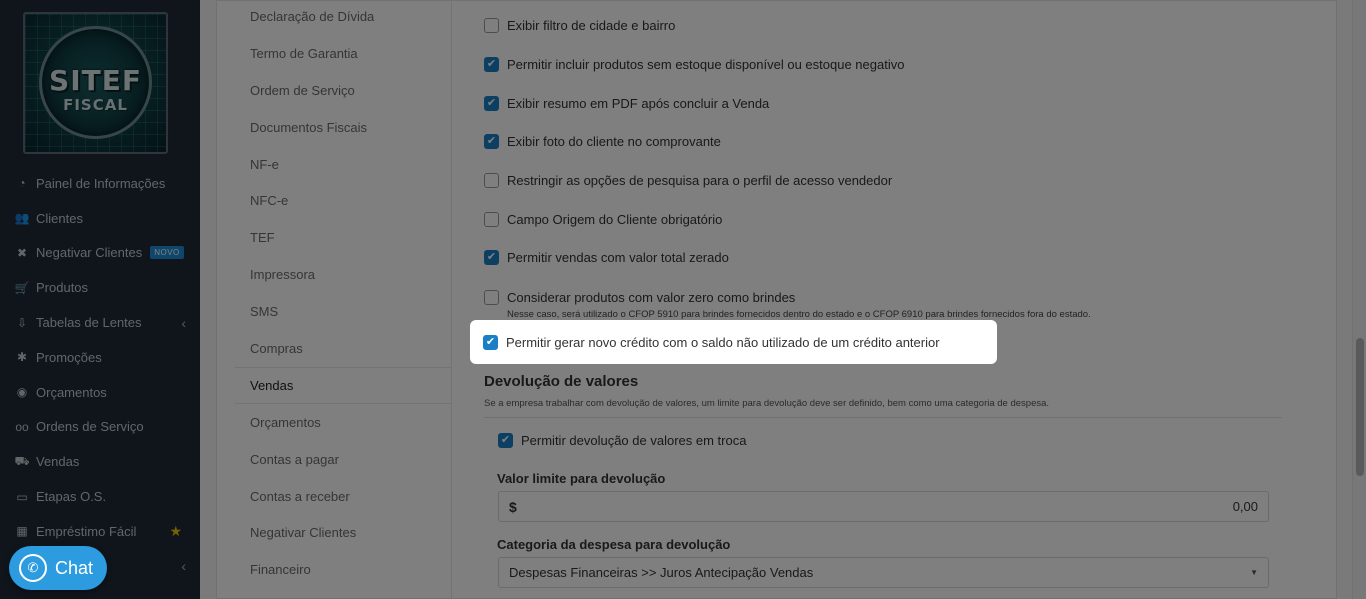 This screenshot has width=1366, height=599. Describe the element at coordinates (22, 496) in the screenshot. I see `id-card-icon: ▭` at that location.